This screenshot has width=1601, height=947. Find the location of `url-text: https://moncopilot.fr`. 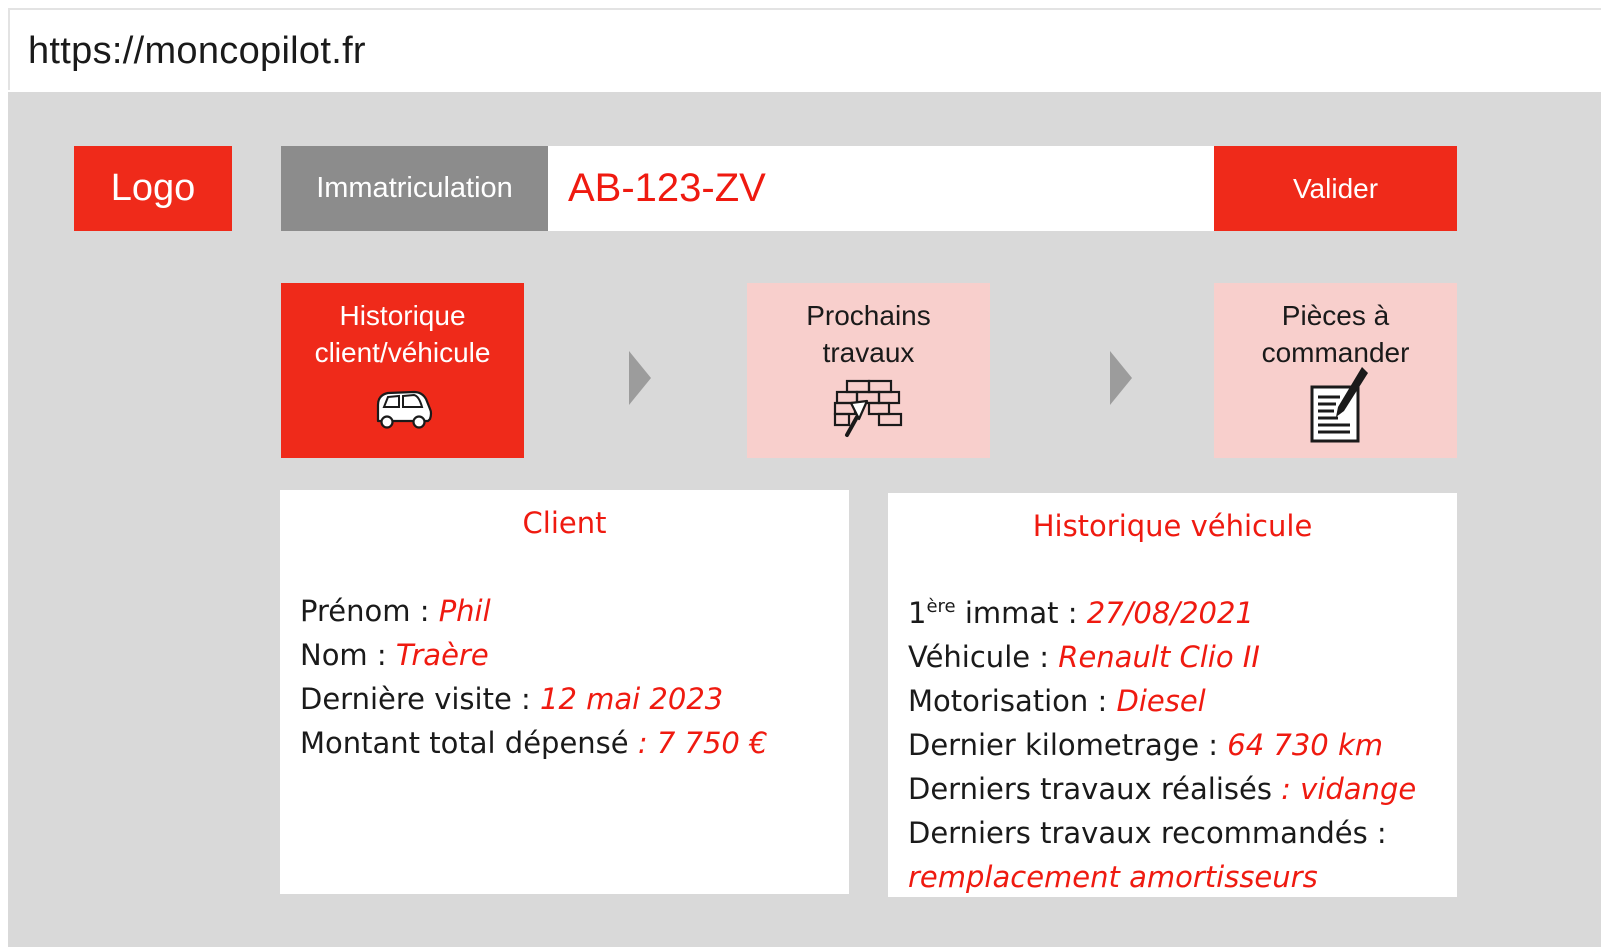

url-text: https://moncopilot.fr is located at coordinates (197, 51).